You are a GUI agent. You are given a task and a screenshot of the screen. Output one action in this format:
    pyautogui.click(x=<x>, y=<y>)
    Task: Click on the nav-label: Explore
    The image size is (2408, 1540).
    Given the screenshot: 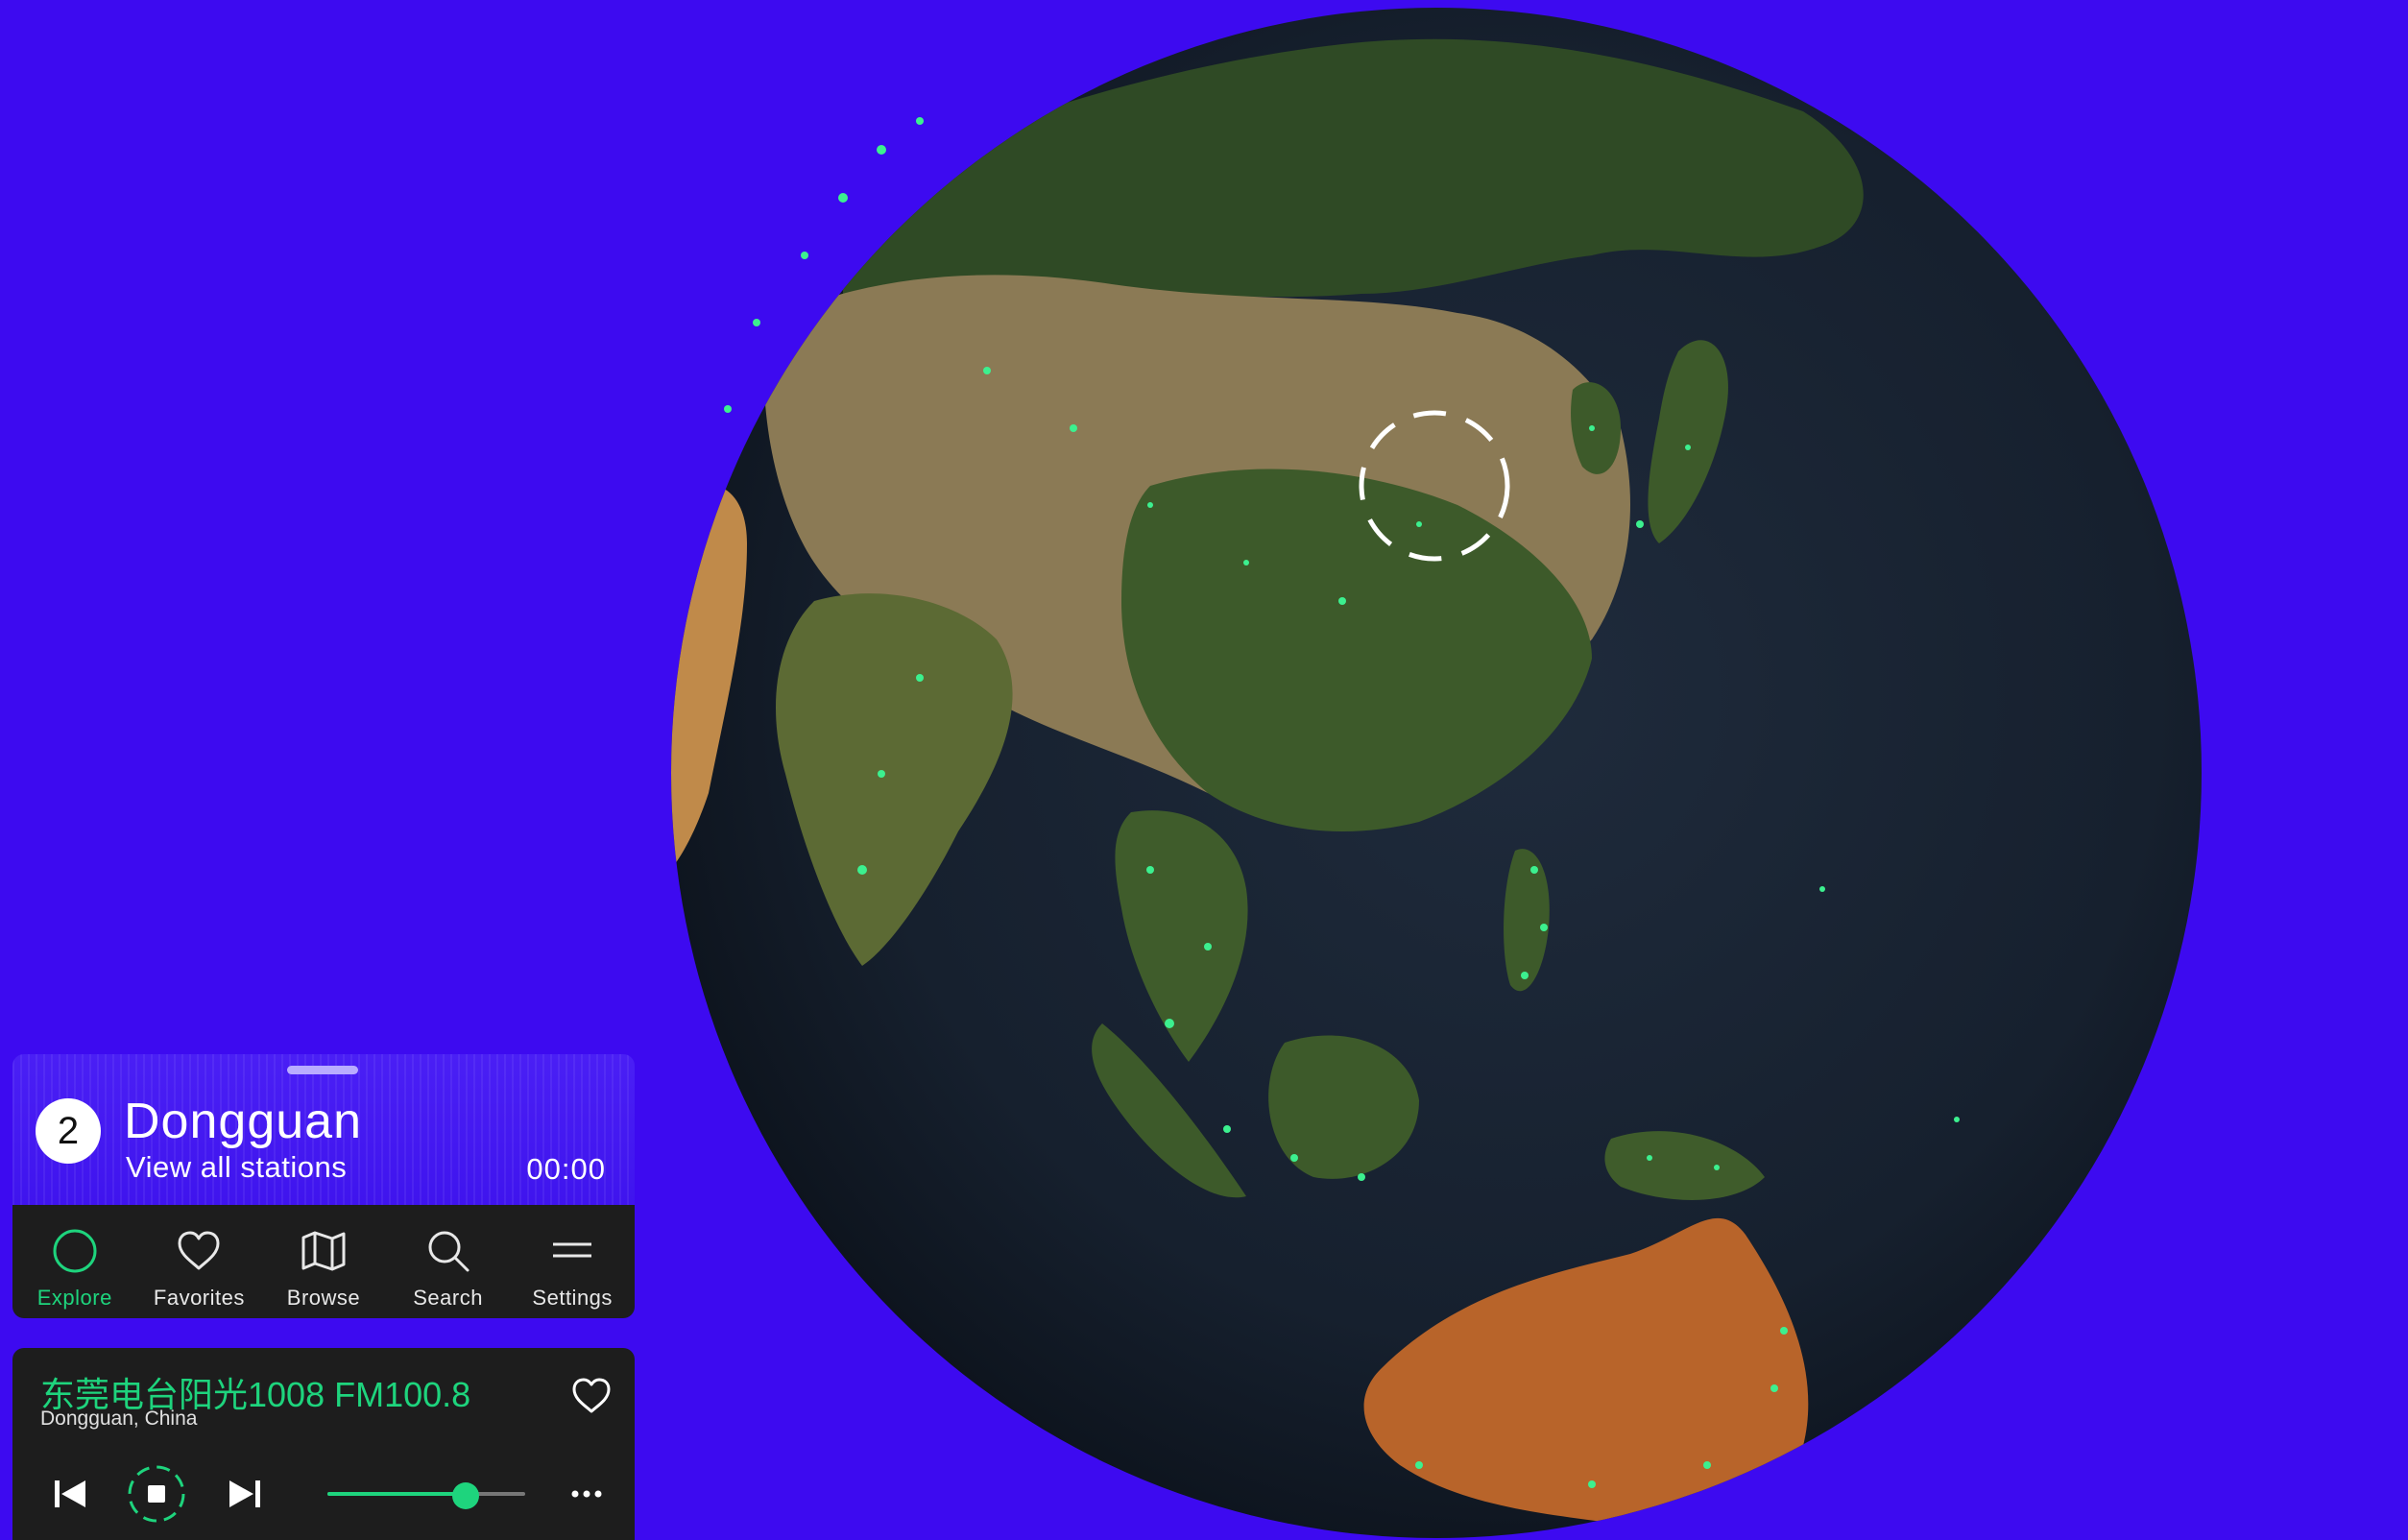 What is the action you would take?
    pyautogui.click(x=74, y=1298)
    